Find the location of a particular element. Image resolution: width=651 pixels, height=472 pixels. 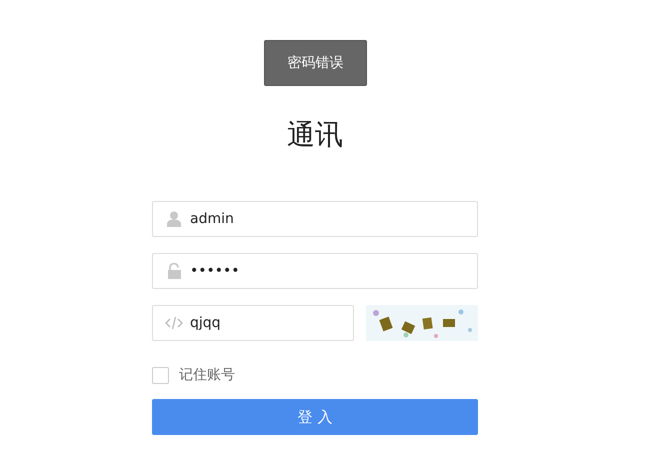

input-field: qjqq is located at coordinates (253, 323).